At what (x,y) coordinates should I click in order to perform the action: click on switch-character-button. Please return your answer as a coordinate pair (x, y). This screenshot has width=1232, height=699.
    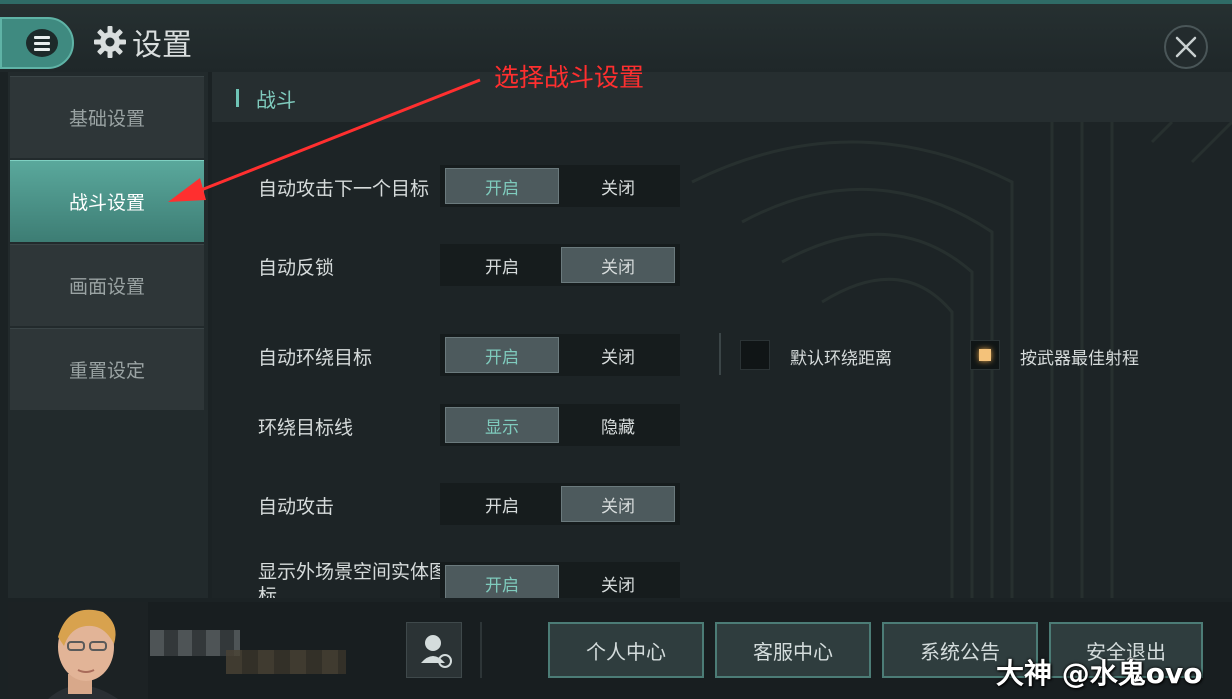
    Looking at the image, I should click on (434, 650).